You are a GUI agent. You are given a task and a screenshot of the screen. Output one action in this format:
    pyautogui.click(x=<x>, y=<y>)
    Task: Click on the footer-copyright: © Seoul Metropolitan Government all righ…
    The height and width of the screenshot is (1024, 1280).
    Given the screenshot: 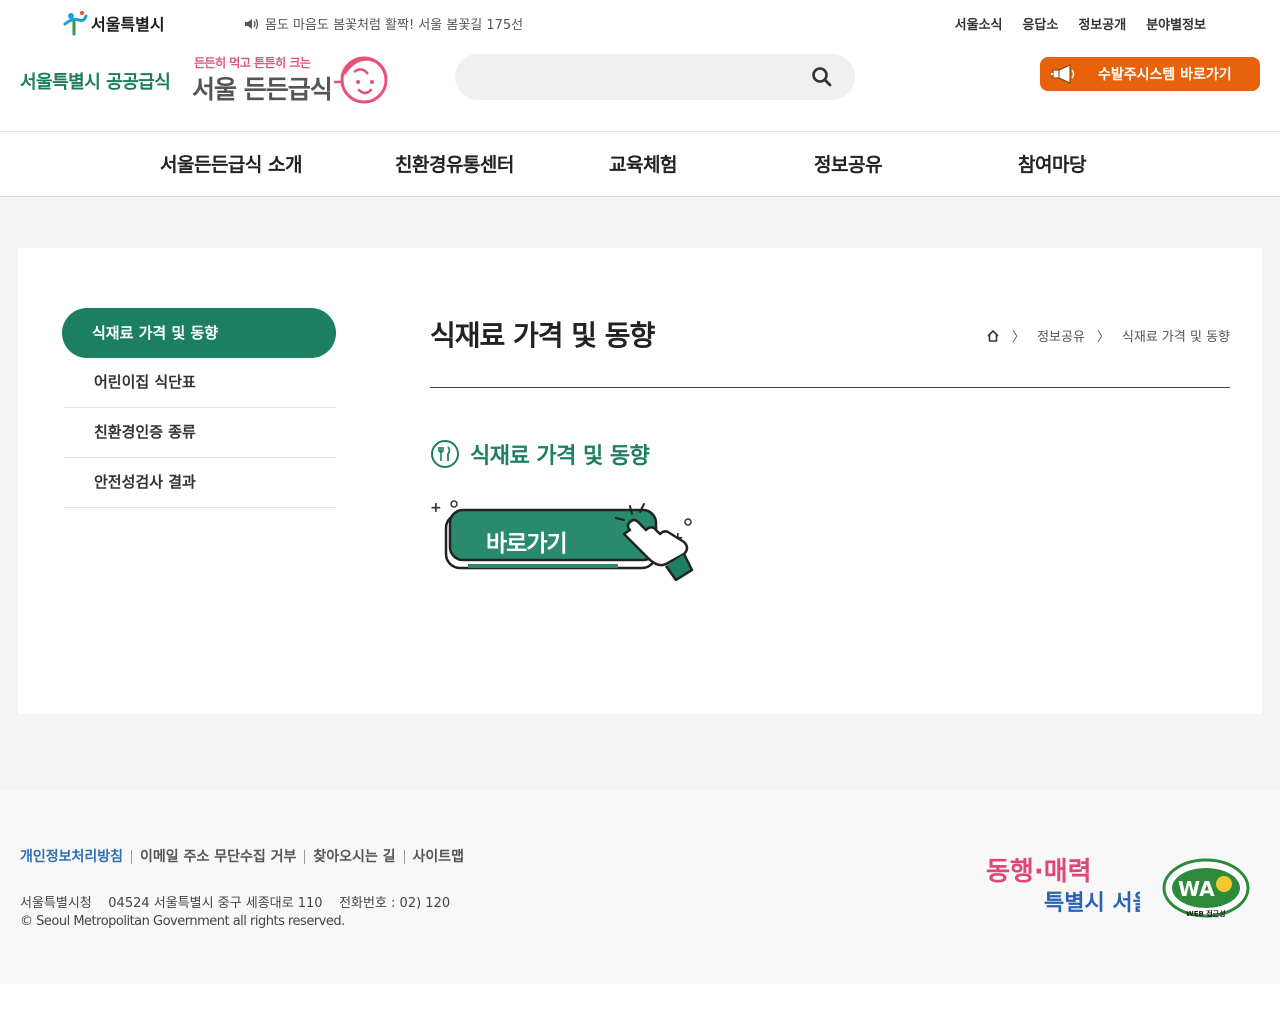 What is the action you would take?
    pyautogui.click(x=182, y=921)
    